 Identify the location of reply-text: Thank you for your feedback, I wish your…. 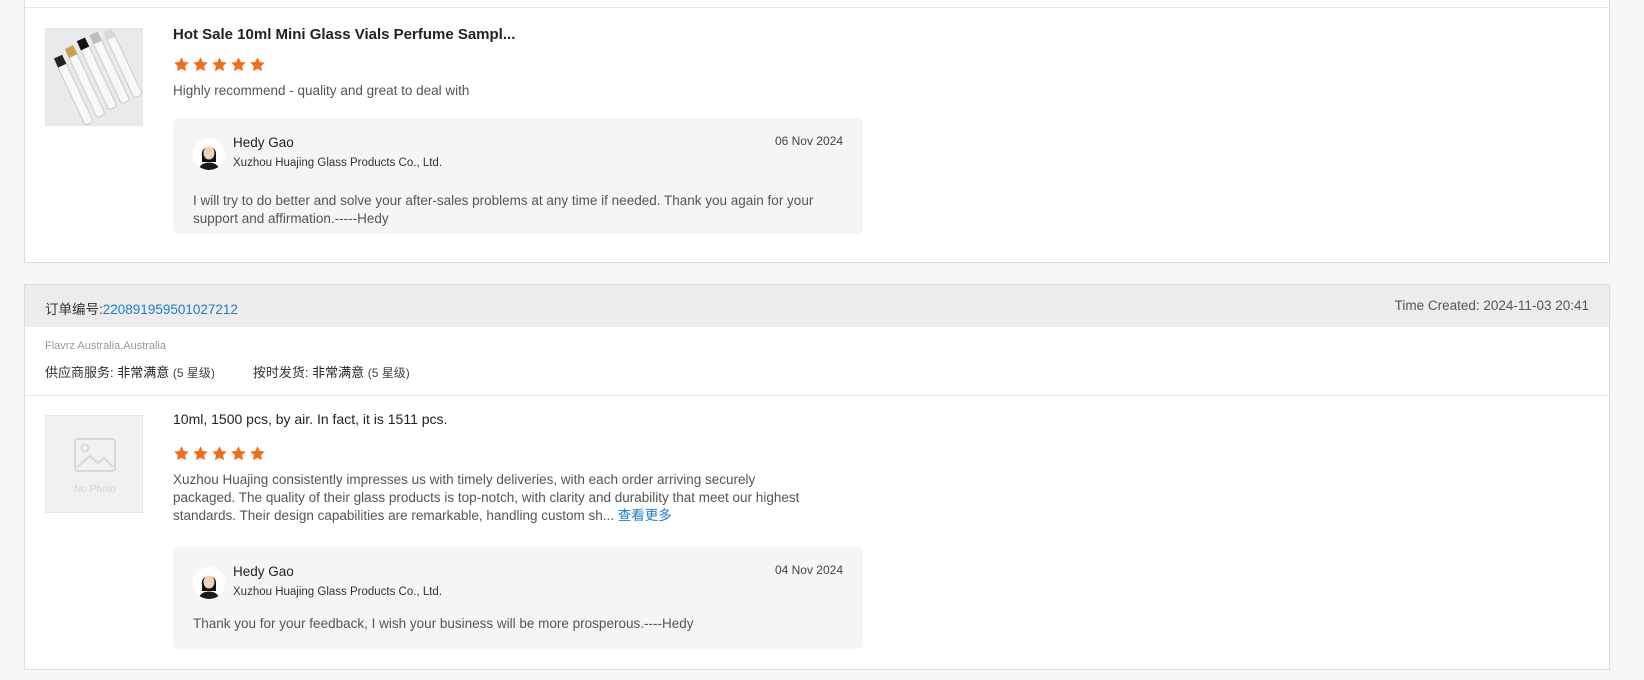
(443, 623).